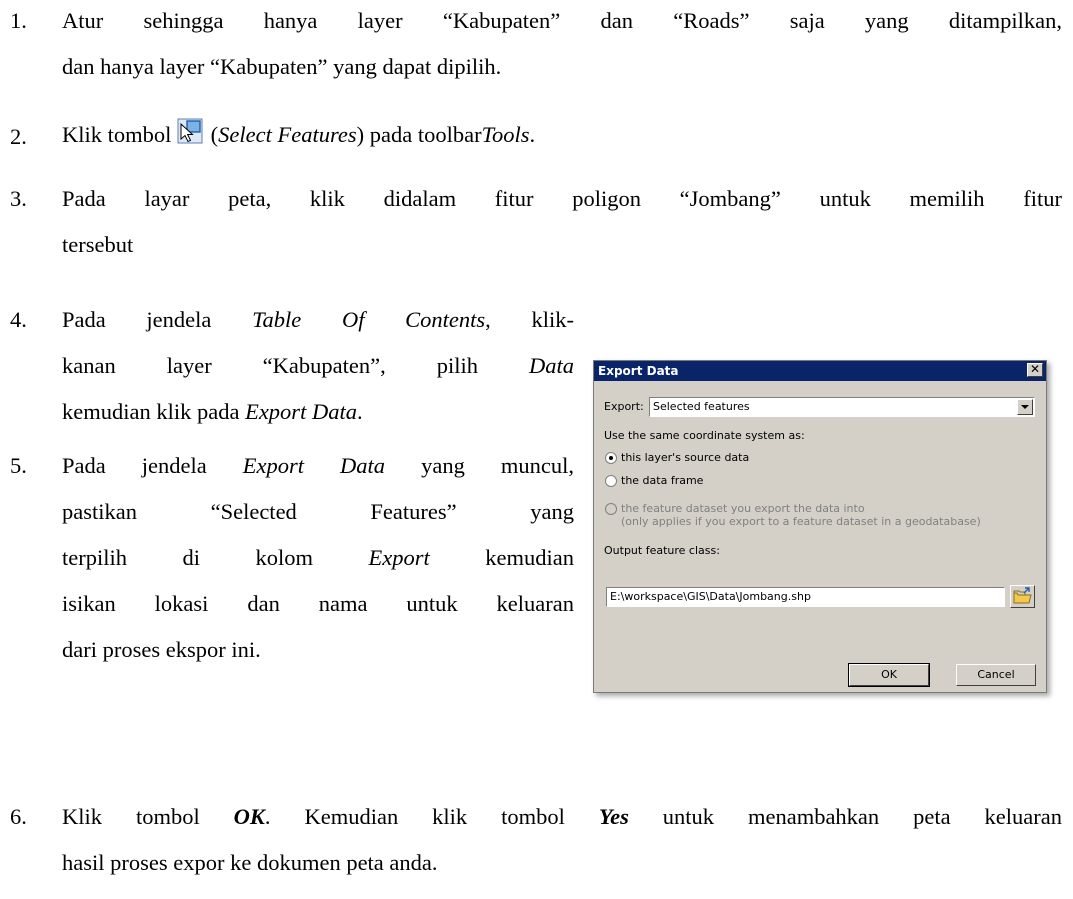 The height and width of the screenshot is (899, 1073). What do you see at coordinates (551, 365) in the screenshot?
I see `step-4-italic: Data` at bounding box center [551, 365].